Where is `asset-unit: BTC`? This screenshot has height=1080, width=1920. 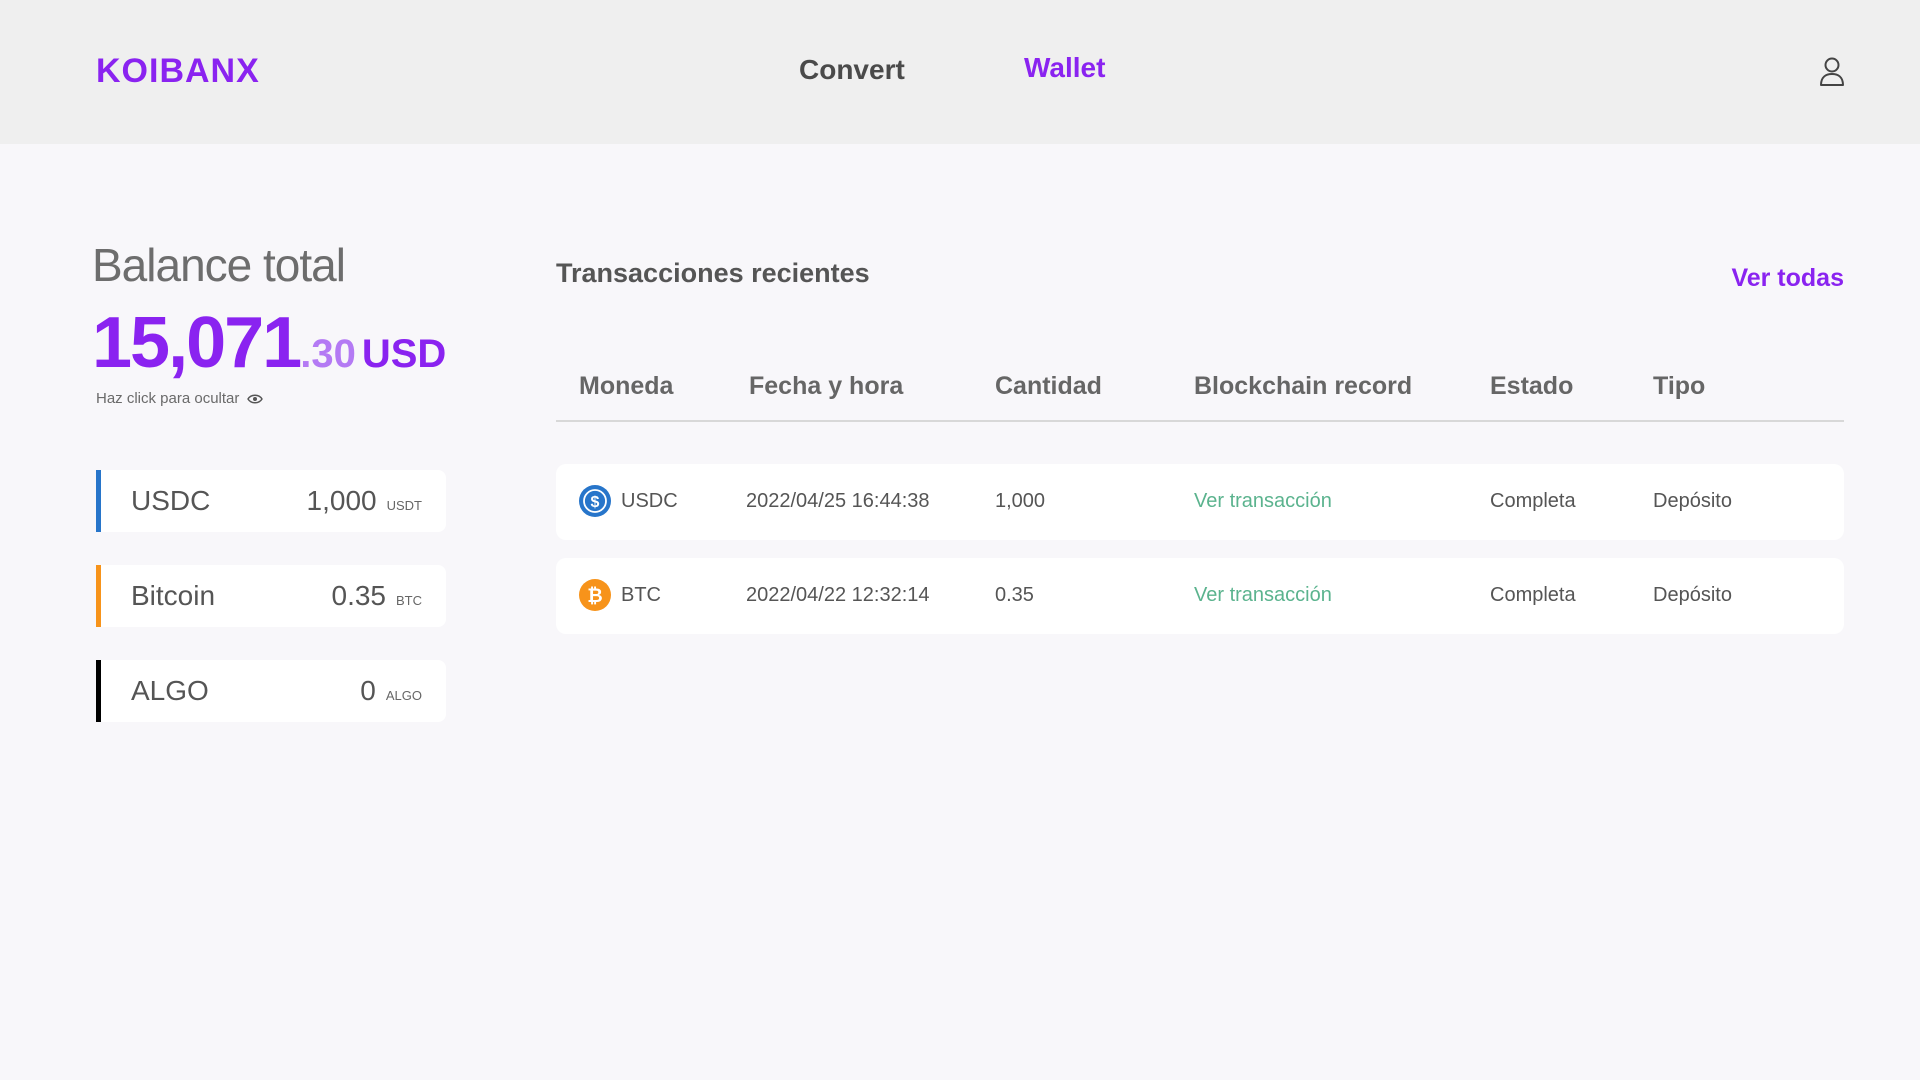
asset-unit: BTC is located at coordinates (409, 600).